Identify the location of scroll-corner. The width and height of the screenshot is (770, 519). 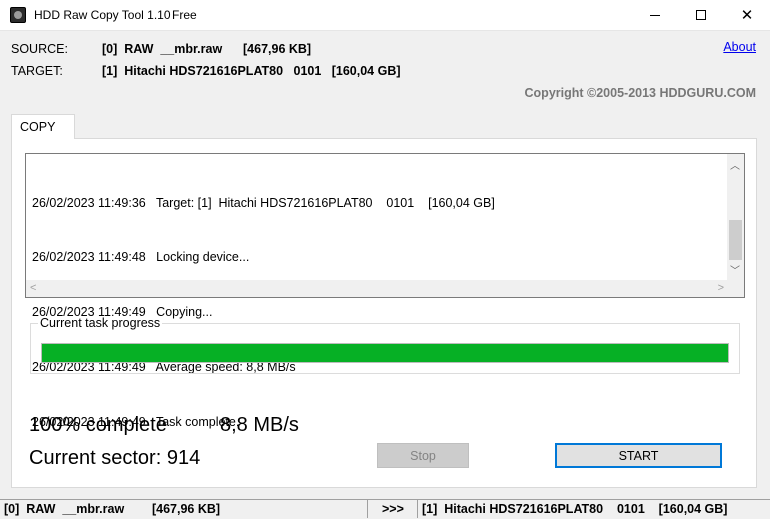
(735, 288).